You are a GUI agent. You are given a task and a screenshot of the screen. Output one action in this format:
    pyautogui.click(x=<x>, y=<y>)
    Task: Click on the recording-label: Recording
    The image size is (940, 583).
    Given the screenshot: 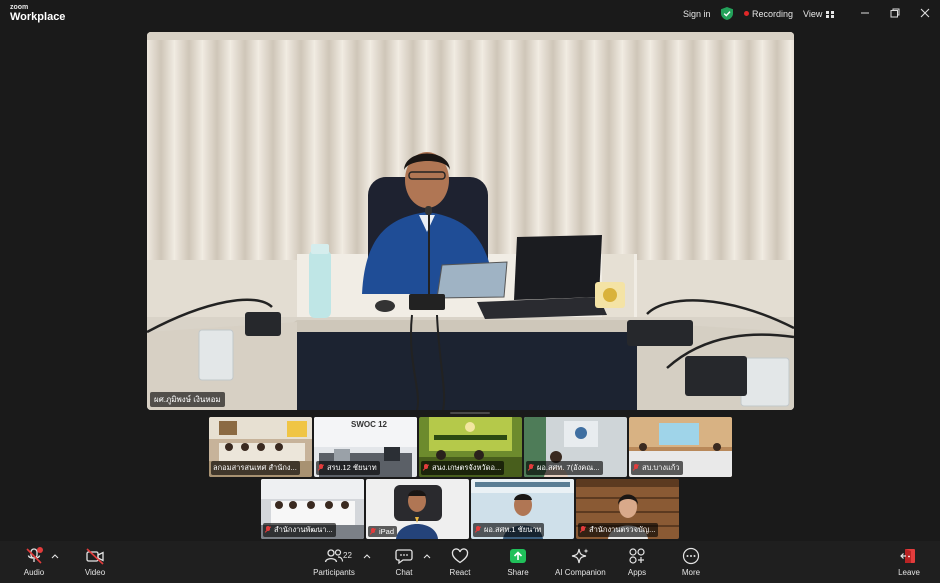 What is the action you would take?
    pyautogui.click(x=773, y=14)
    